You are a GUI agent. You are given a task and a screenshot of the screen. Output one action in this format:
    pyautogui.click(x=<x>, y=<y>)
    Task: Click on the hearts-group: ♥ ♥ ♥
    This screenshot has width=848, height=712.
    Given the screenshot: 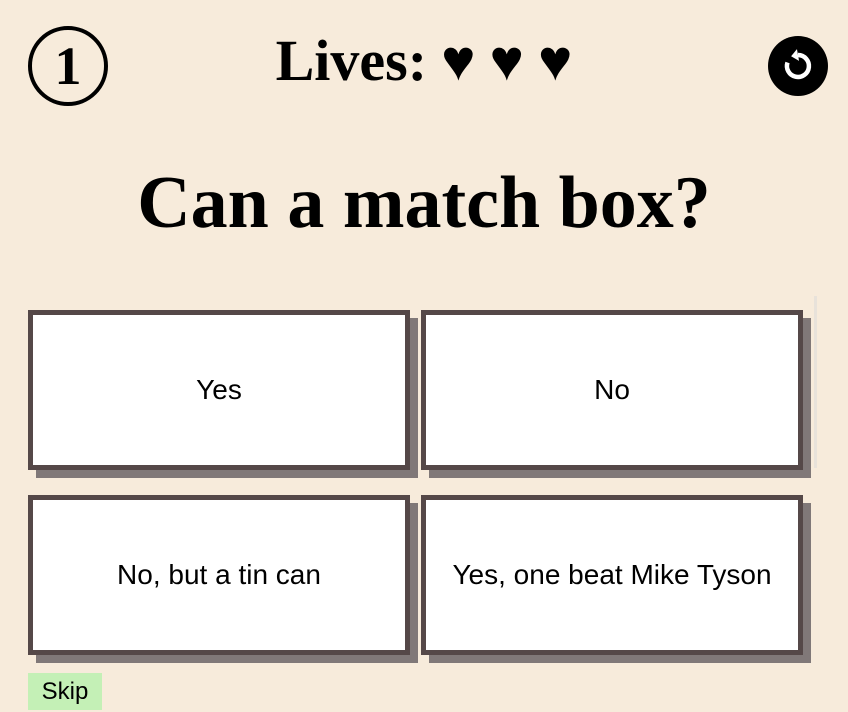 What is the action you would take?
    pyautogui.click(x=499, y=60)
    